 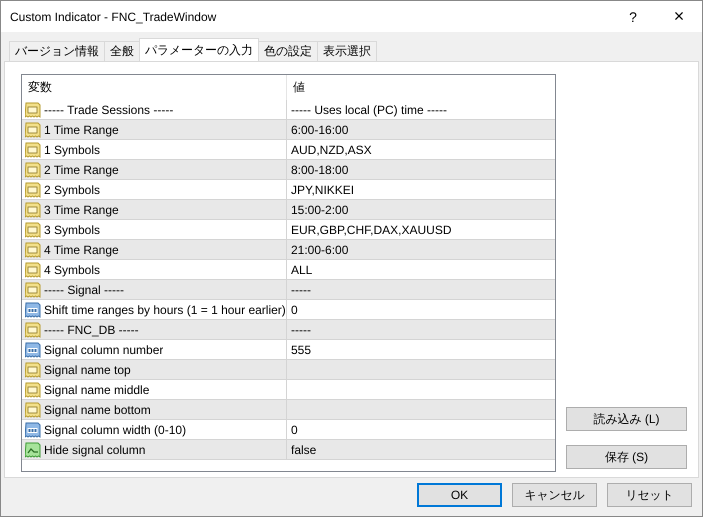 What do you see at coordinates (87, 369) in the screenshot?
I see `parameter-name: Signal name top` at bounding box center [87, 369].